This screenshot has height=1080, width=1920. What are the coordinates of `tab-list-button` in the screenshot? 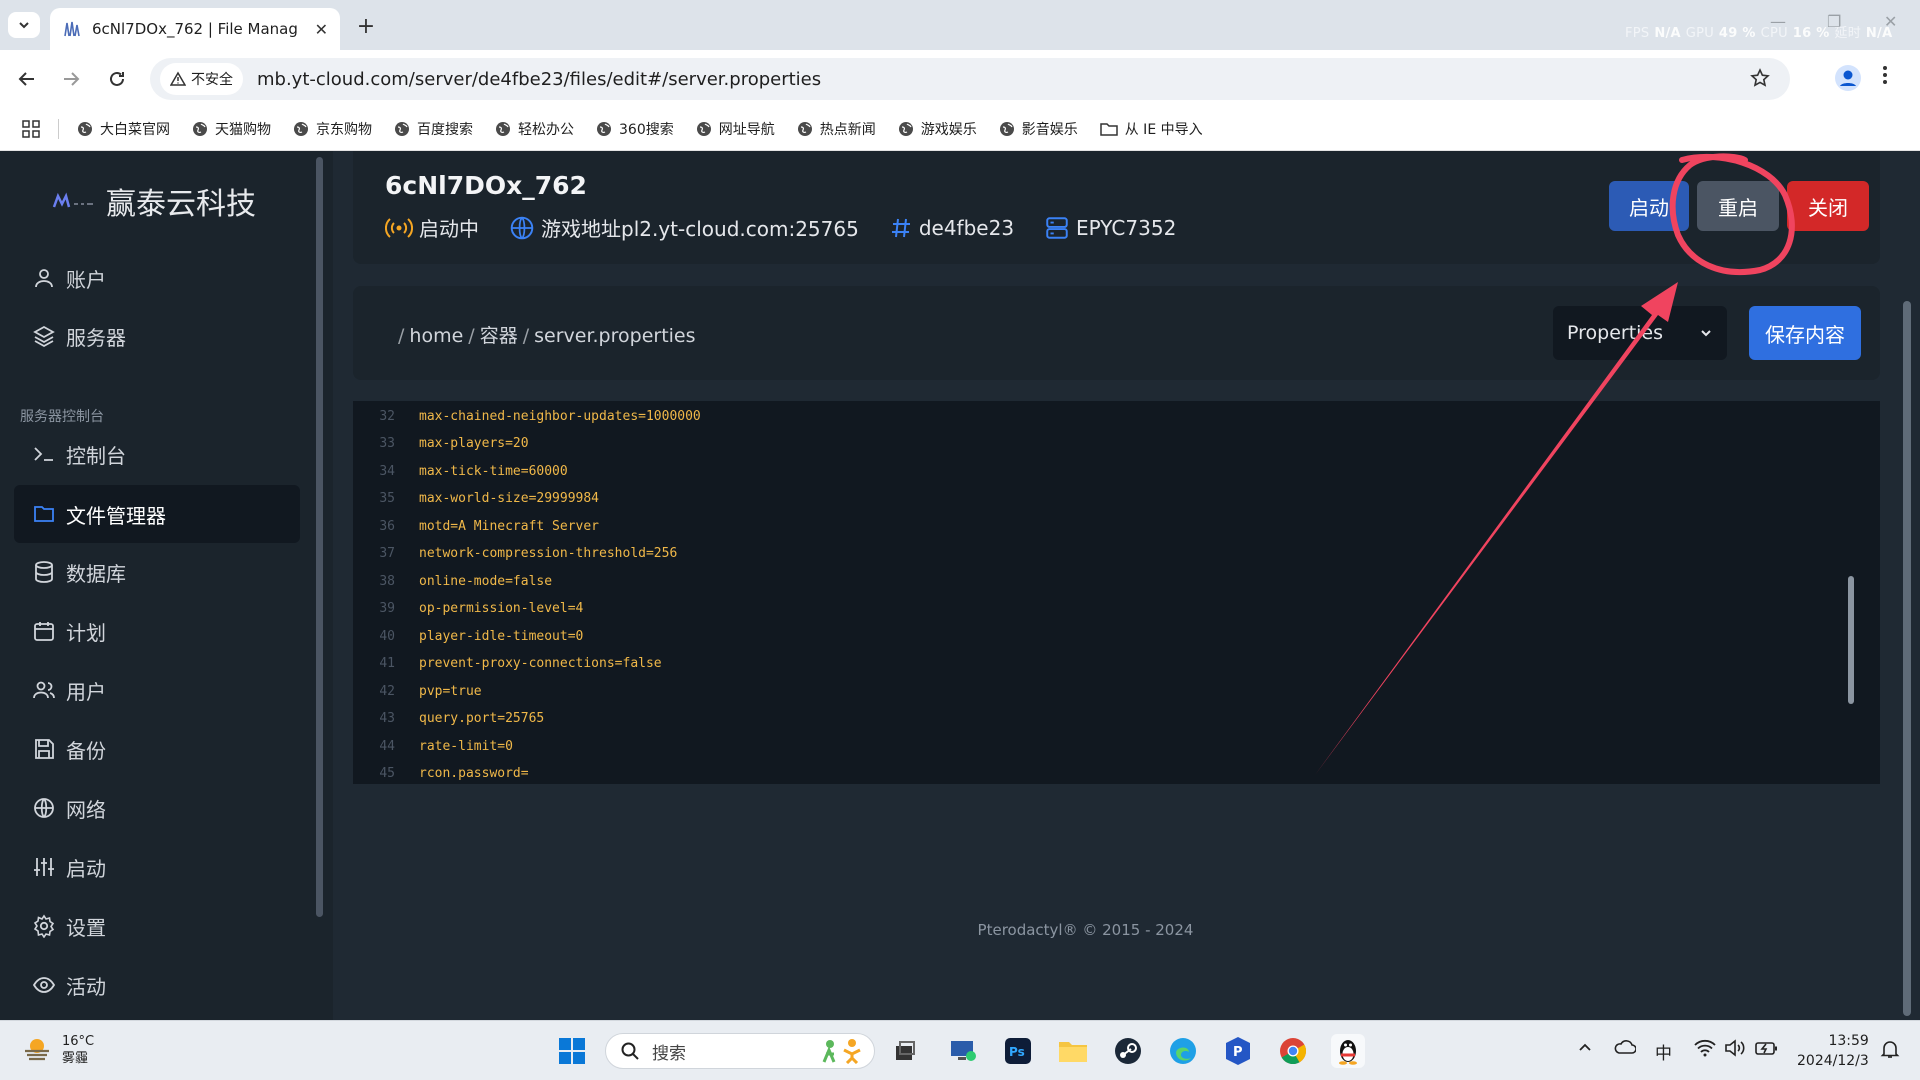 It's located at (24, 25).